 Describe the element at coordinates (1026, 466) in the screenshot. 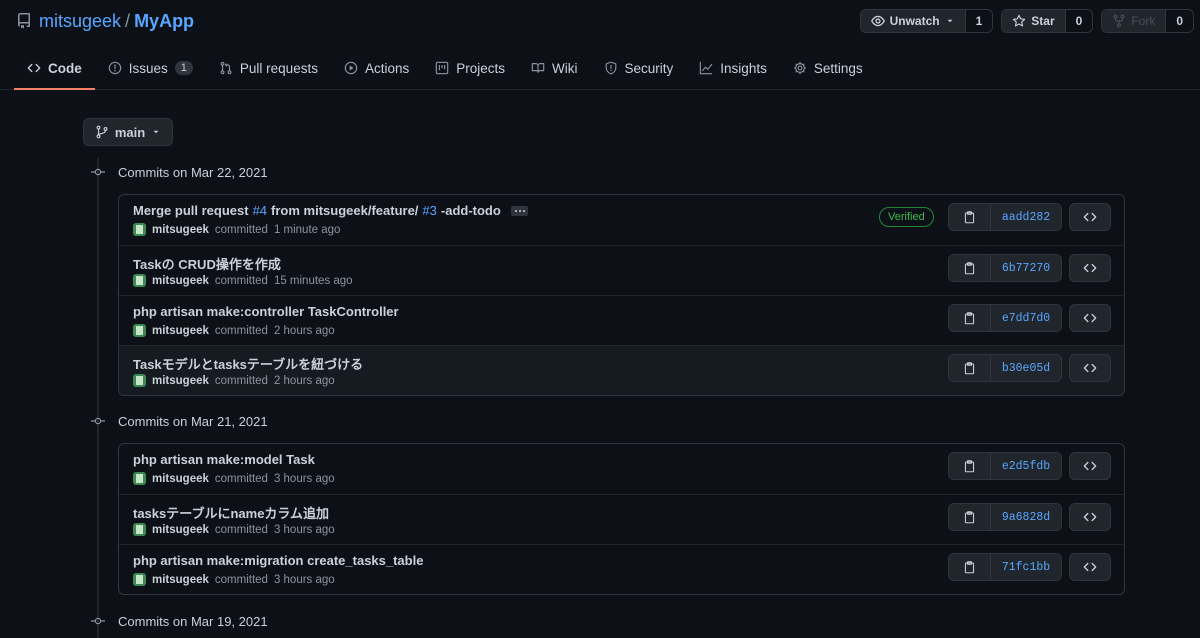

I see `commit-sha-link: e2d5fdb` at that location.